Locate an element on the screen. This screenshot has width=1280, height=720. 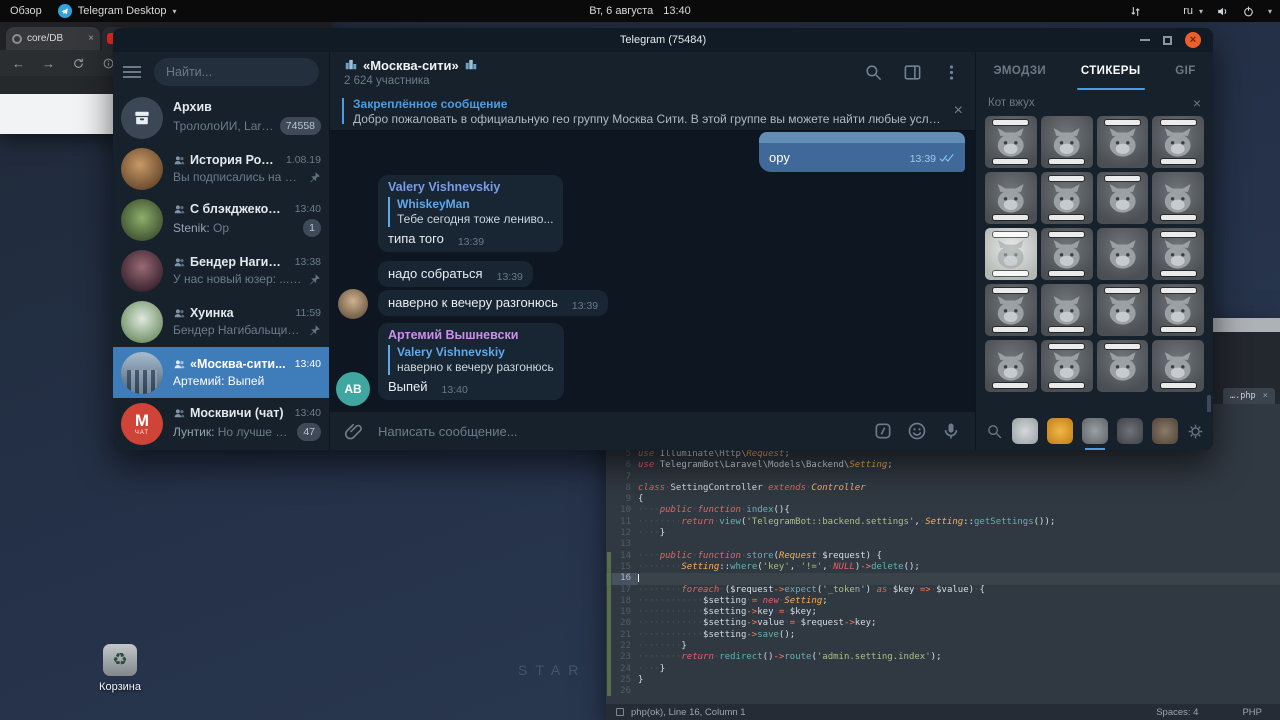
attach-icon is located at coordinates (354, 431).